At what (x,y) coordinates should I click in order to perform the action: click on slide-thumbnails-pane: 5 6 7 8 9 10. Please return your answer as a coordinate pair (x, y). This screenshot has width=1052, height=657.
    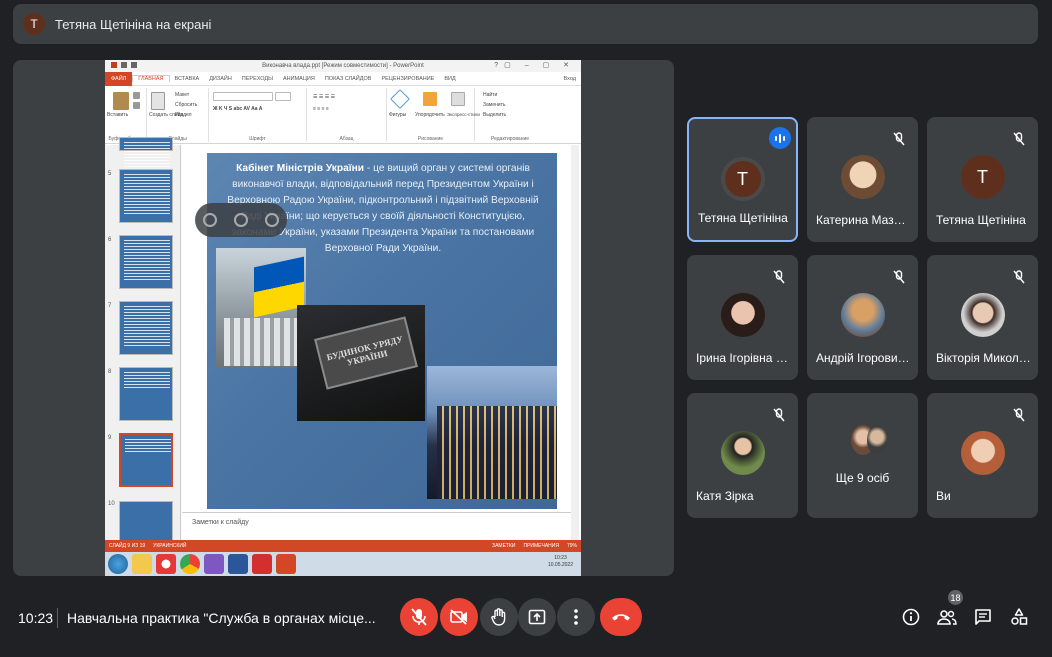
    Looking at the image, I should click on (143, 339).